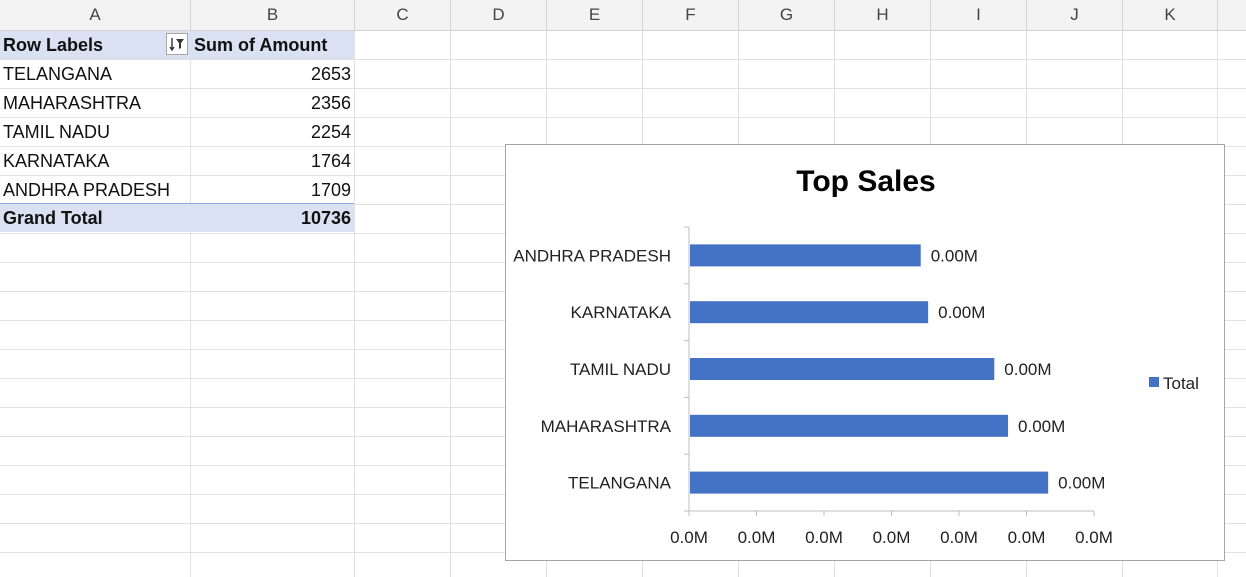 The width and height of the screenshot is (1246, 577). What do you see at coordinates (272, 132) in the screenshot?
I see `pivot-row-value: 2254` at bounding box center [272, 132].